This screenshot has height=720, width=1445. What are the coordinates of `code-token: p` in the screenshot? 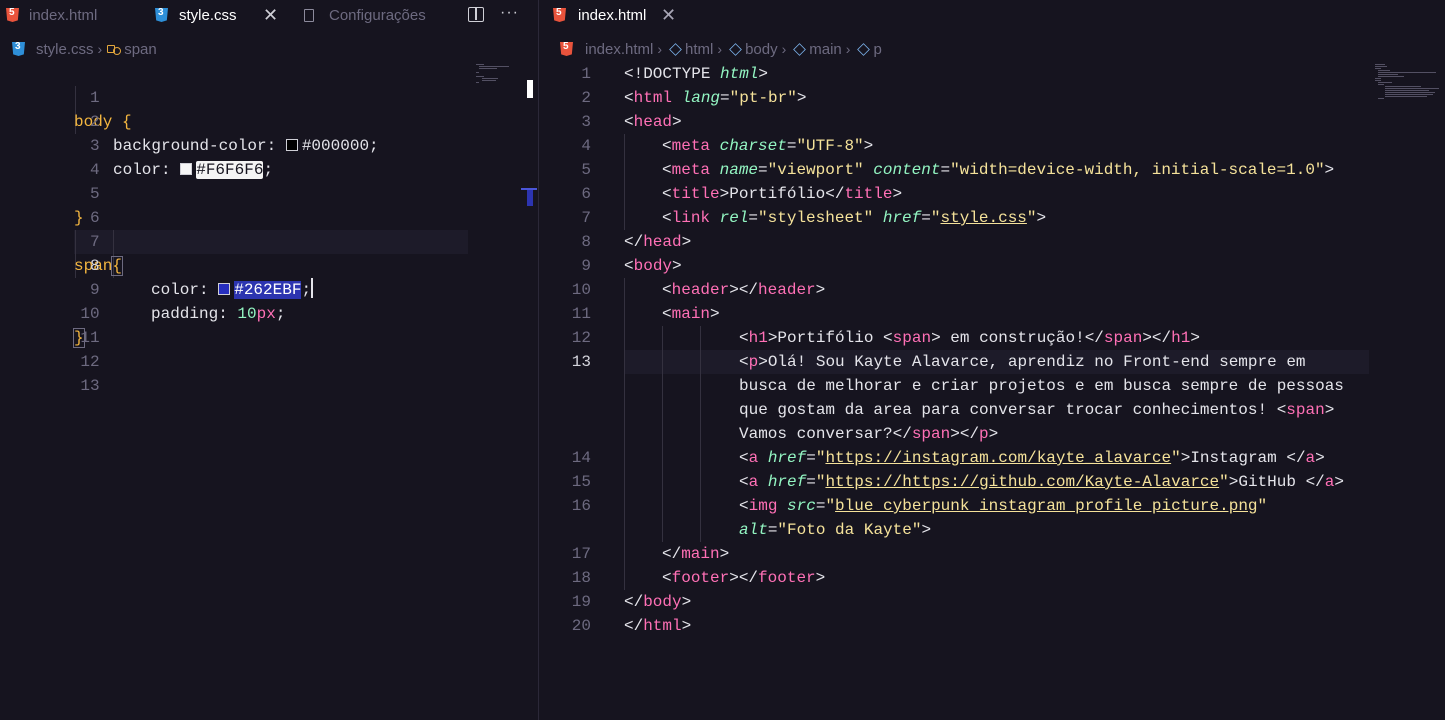 It's located at (753, 362).